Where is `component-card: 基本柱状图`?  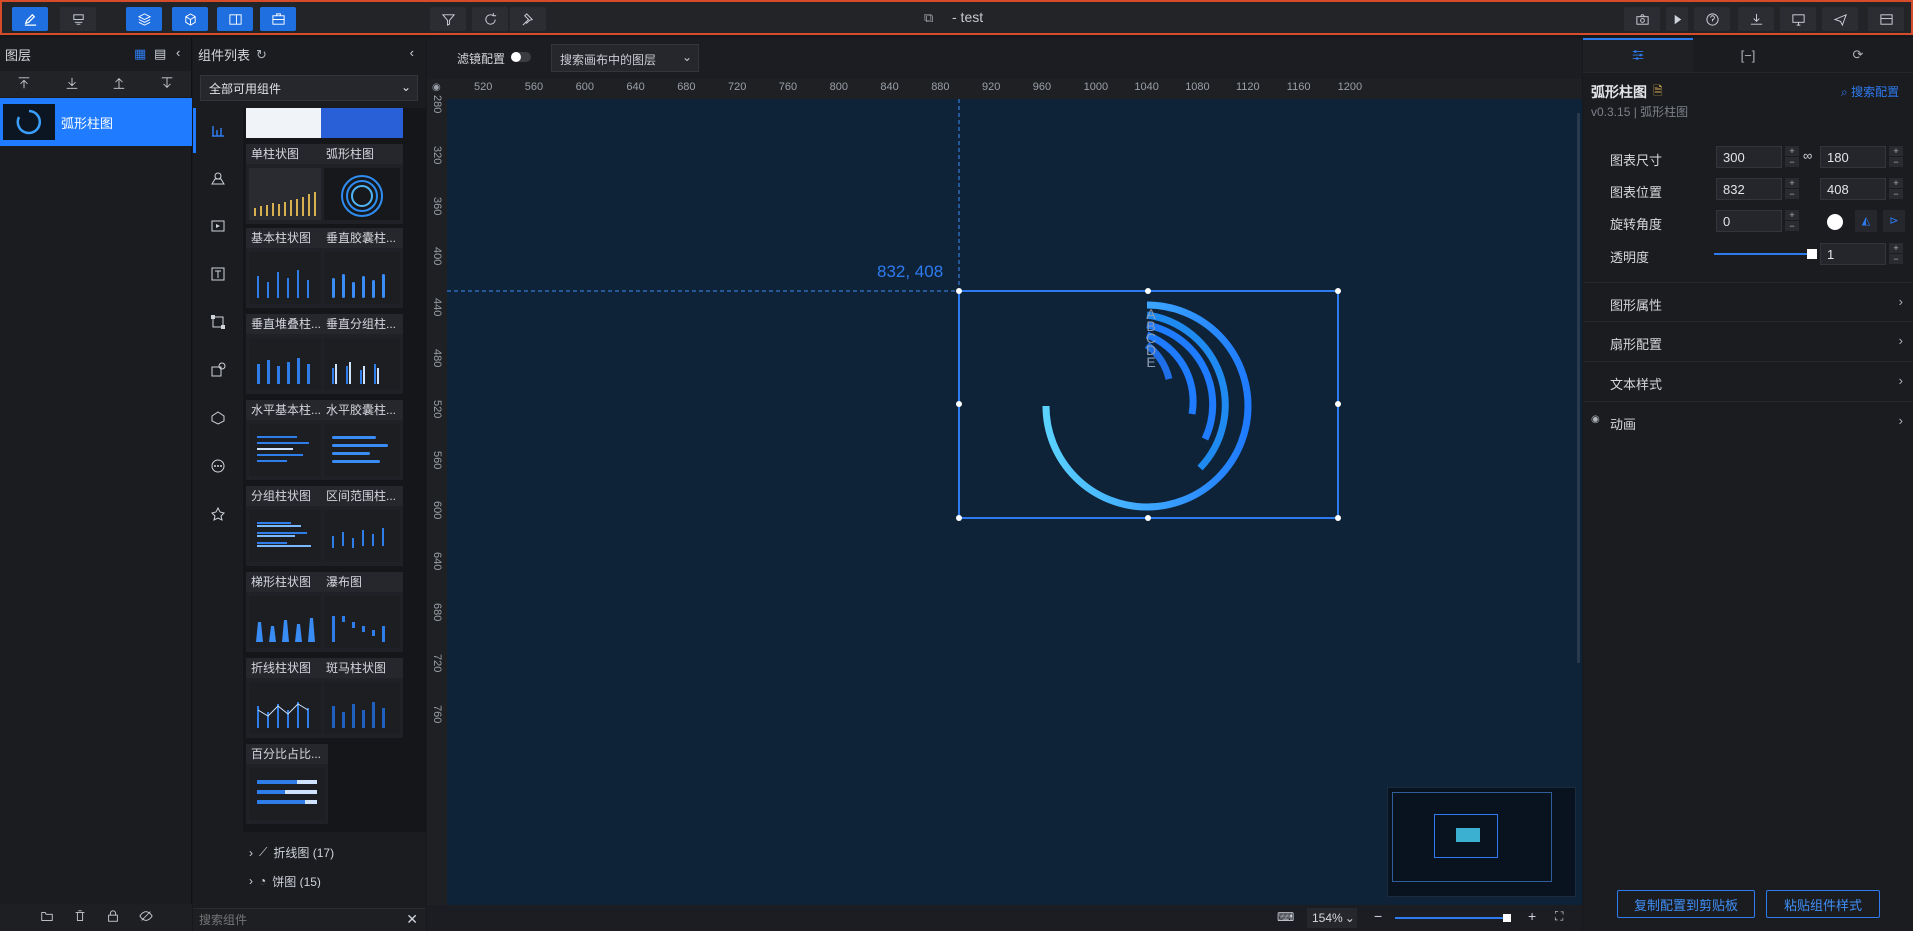 component-card: 基本柱状图 is located at coordinates (287, 268).